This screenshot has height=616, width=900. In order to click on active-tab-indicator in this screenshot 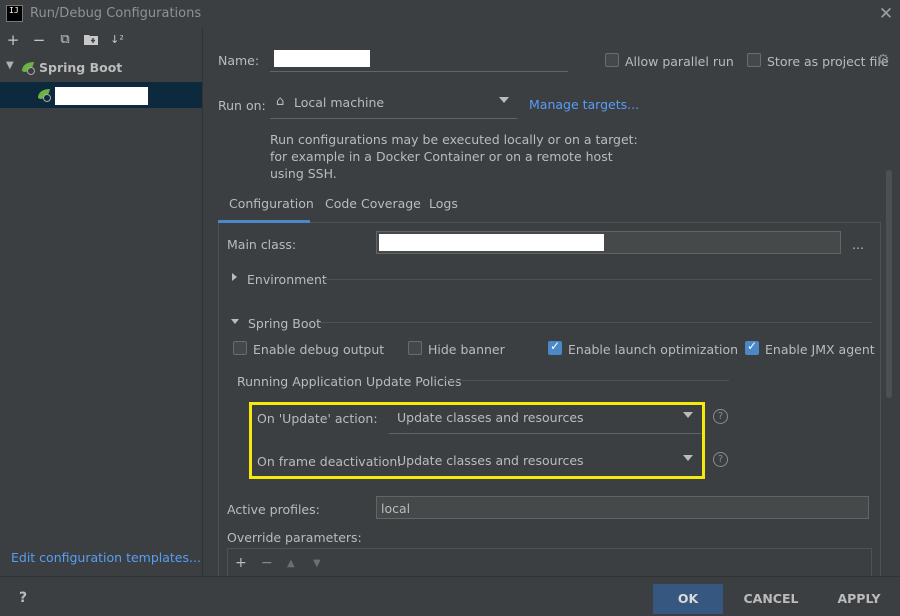, I will do `click(264, 221)`.